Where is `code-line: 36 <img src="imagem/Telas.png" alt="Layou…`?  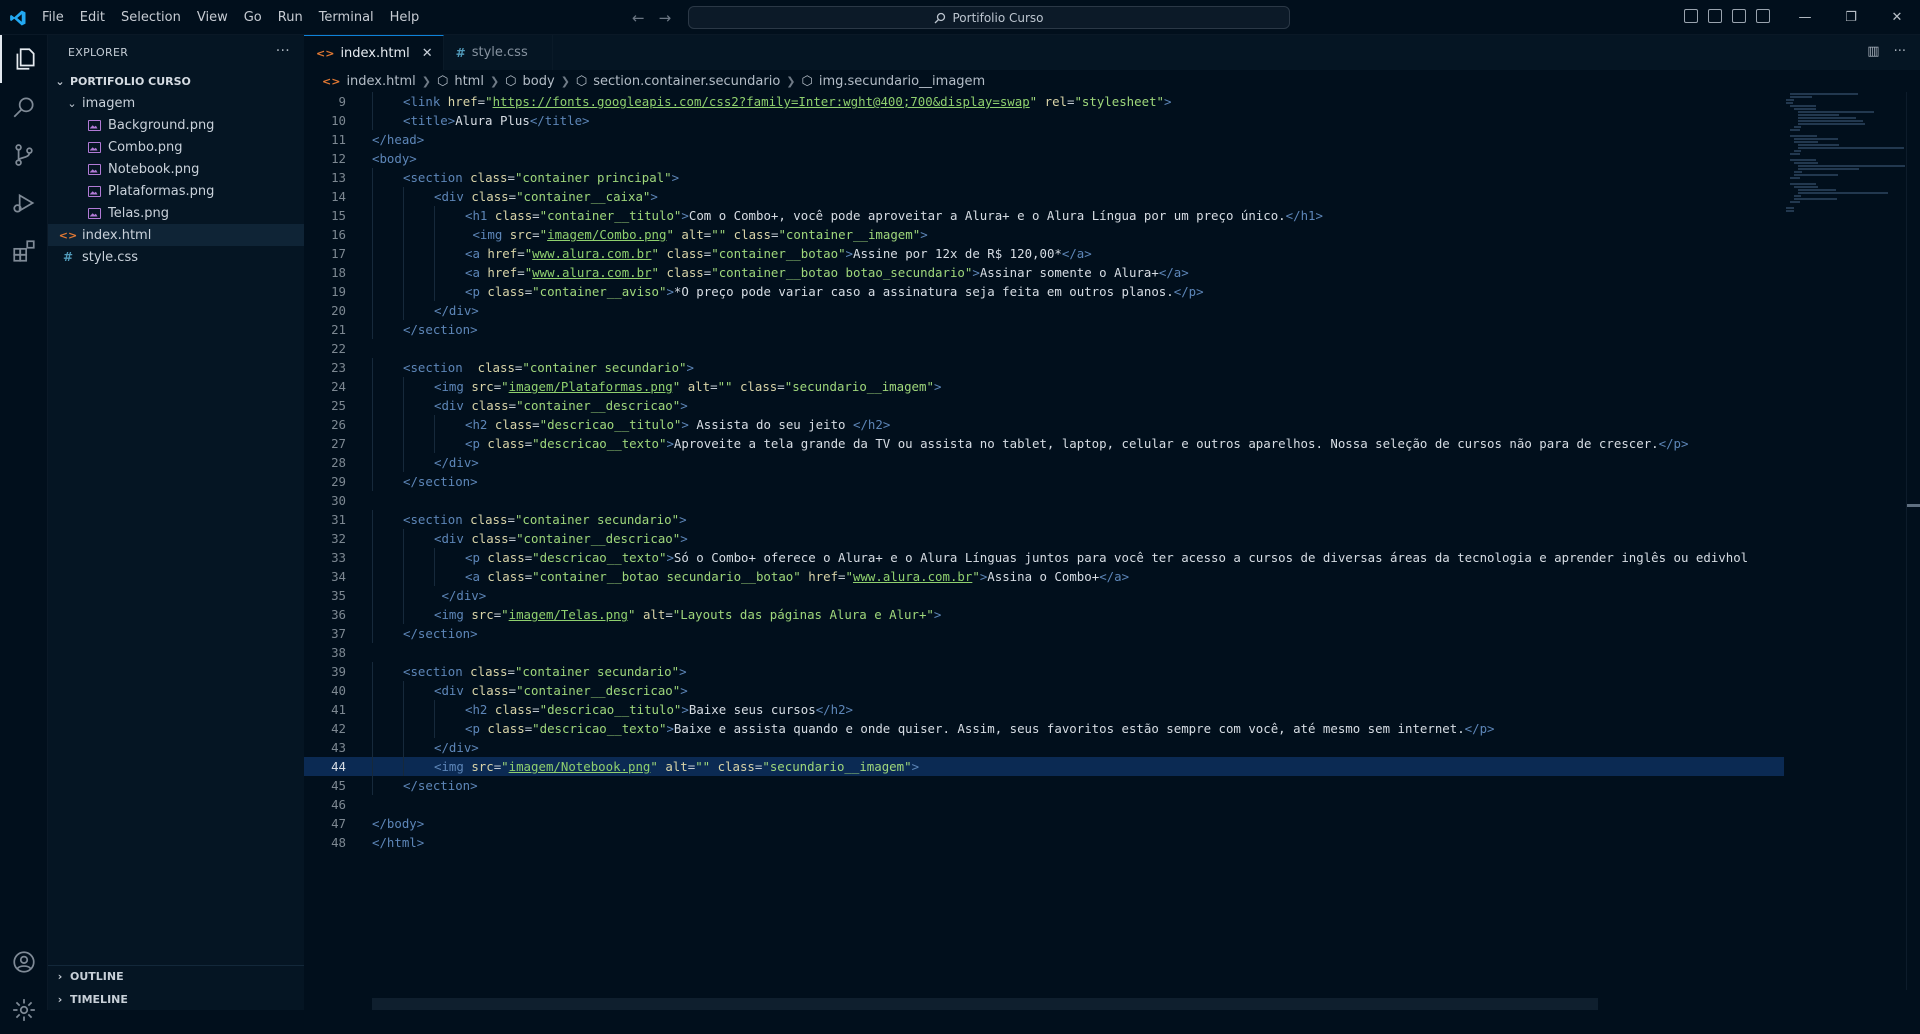 code-line: 36 <img src="imagem/Telas.png" alt="Layou… is located at coordinates (1044, 614).